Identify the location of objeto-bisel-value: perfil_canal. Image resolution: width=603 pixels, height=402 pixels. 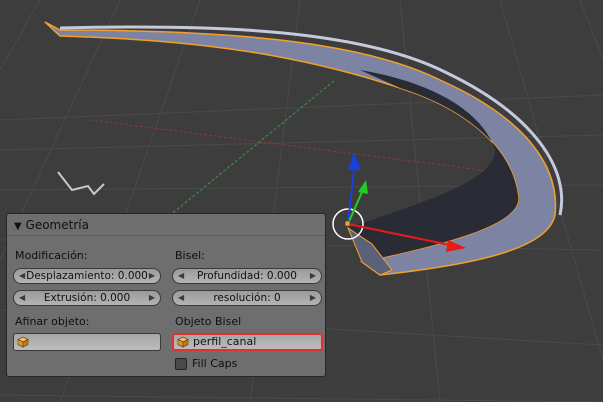
(225, 341).